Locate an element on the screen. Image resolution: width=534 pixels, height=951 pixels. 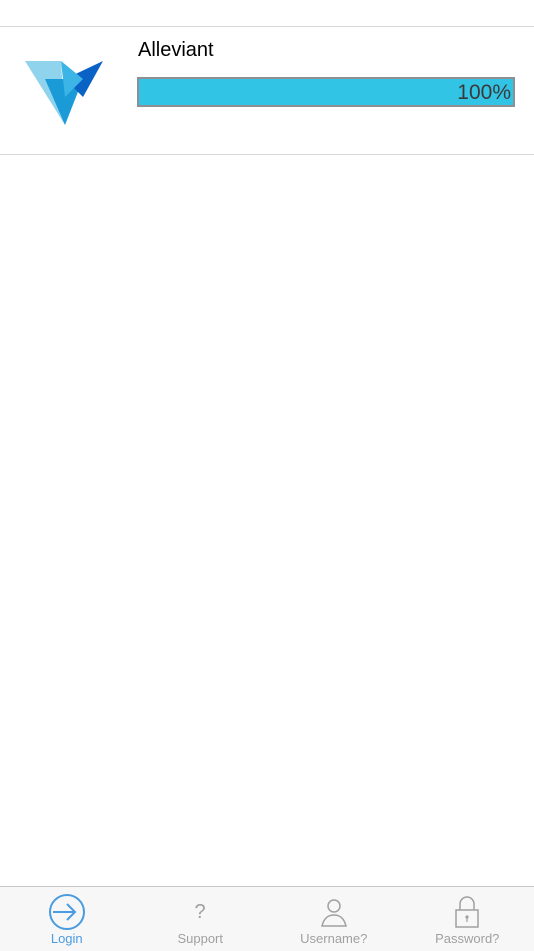
tab-username: Username? is located at coordinates (334, 919).